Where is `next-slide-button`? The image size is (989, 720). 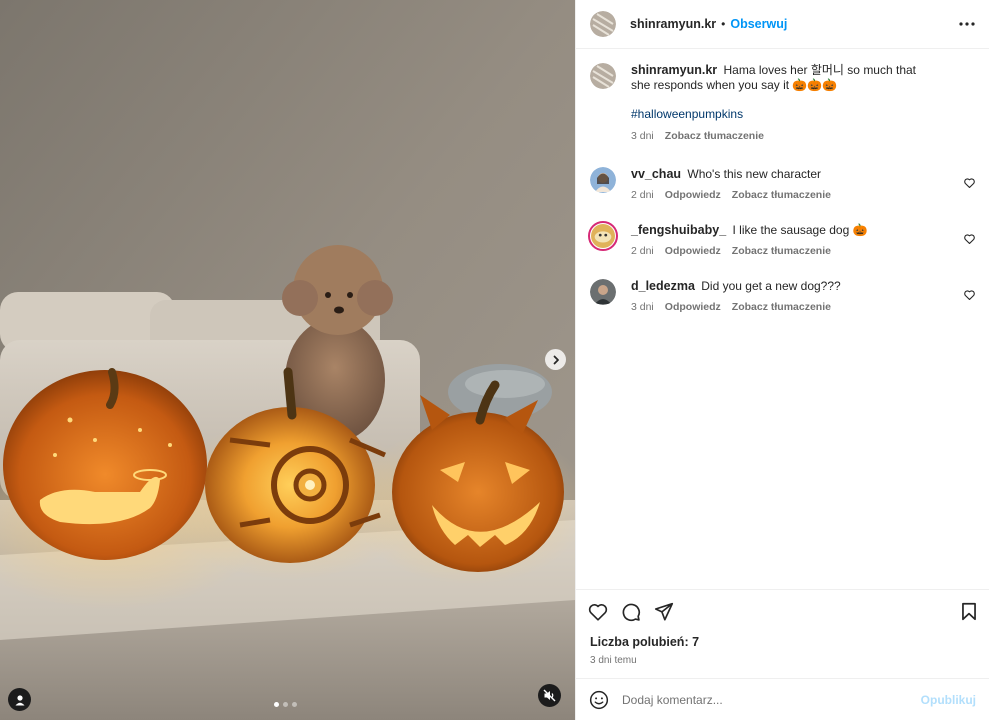
next-slide-button is located at coordinates (555, 359).